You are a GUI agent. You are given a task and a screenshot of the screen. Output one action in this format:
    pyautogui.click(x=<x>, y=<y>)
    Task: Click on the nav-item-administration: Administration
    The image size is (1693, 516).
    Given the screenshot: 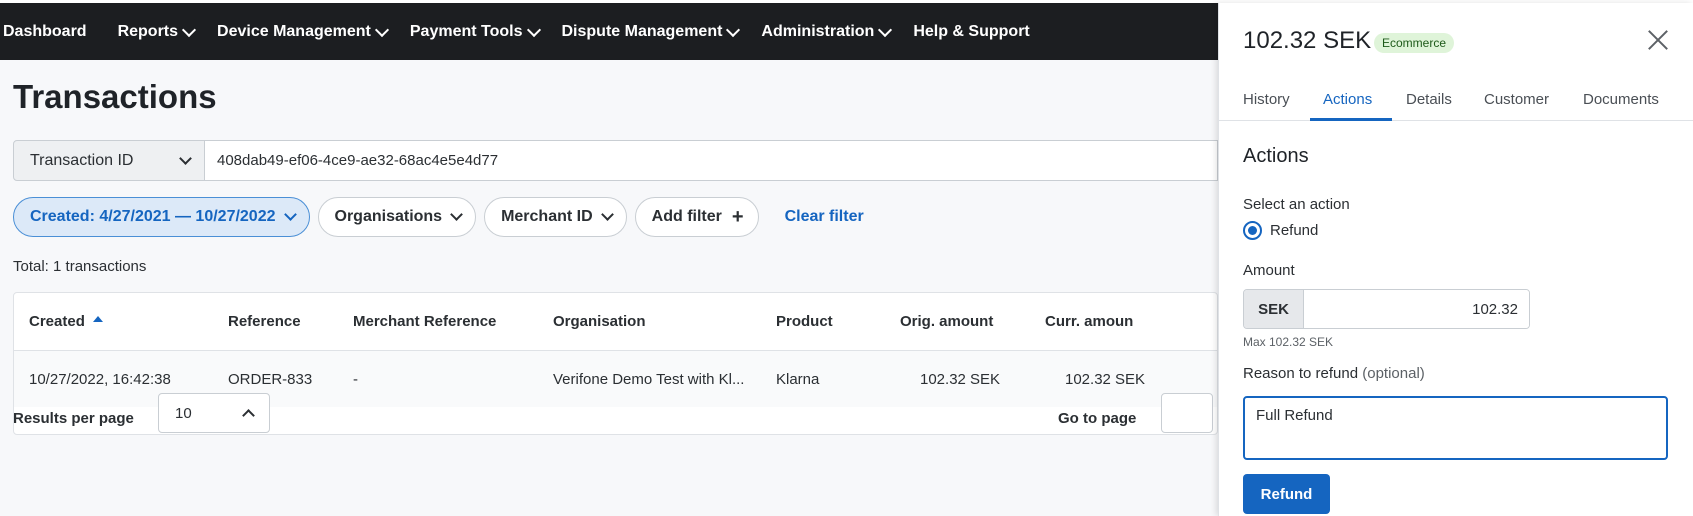 What is the action you would take?
    pyautogui.click(x=827, y=31)
    